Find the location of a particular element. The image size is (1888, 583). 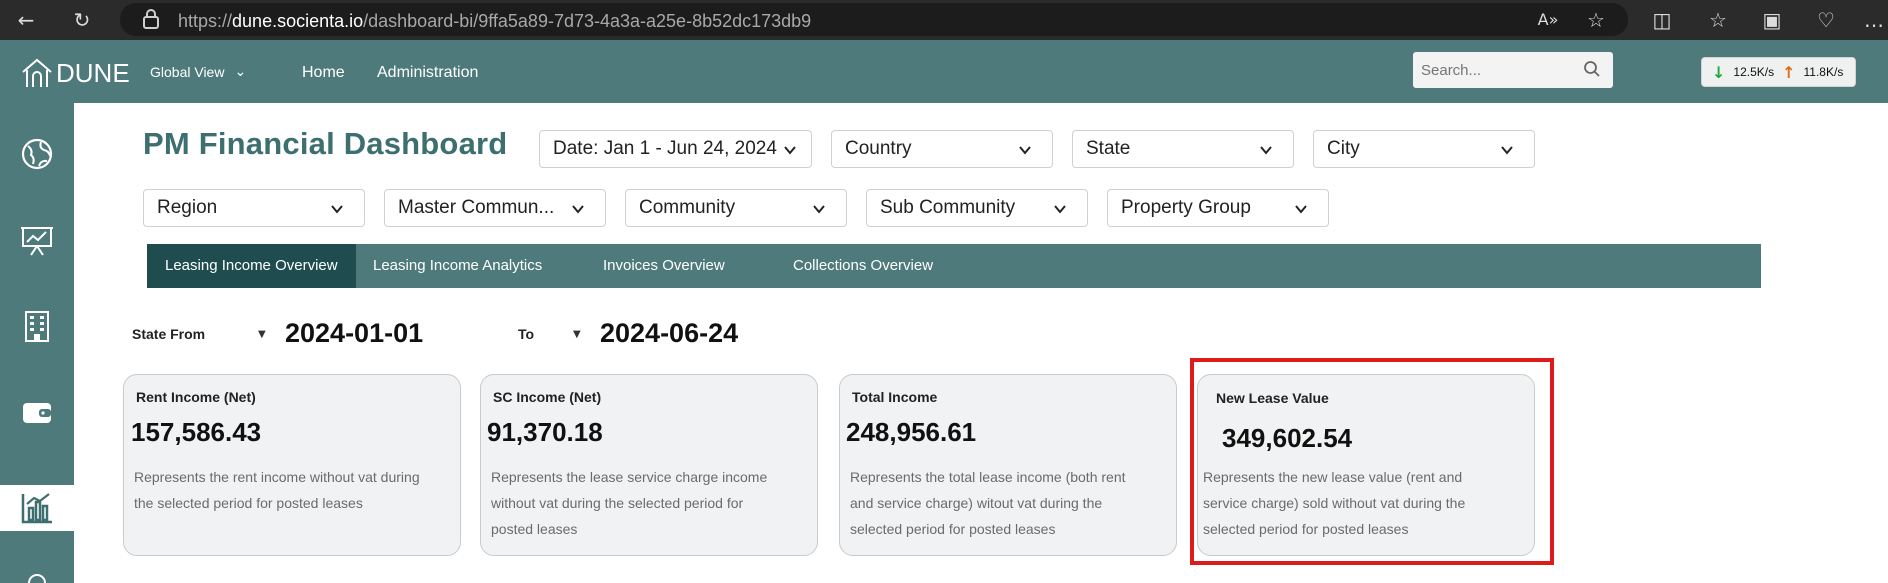

house-logo-icon is located at coordinates (37, 72).